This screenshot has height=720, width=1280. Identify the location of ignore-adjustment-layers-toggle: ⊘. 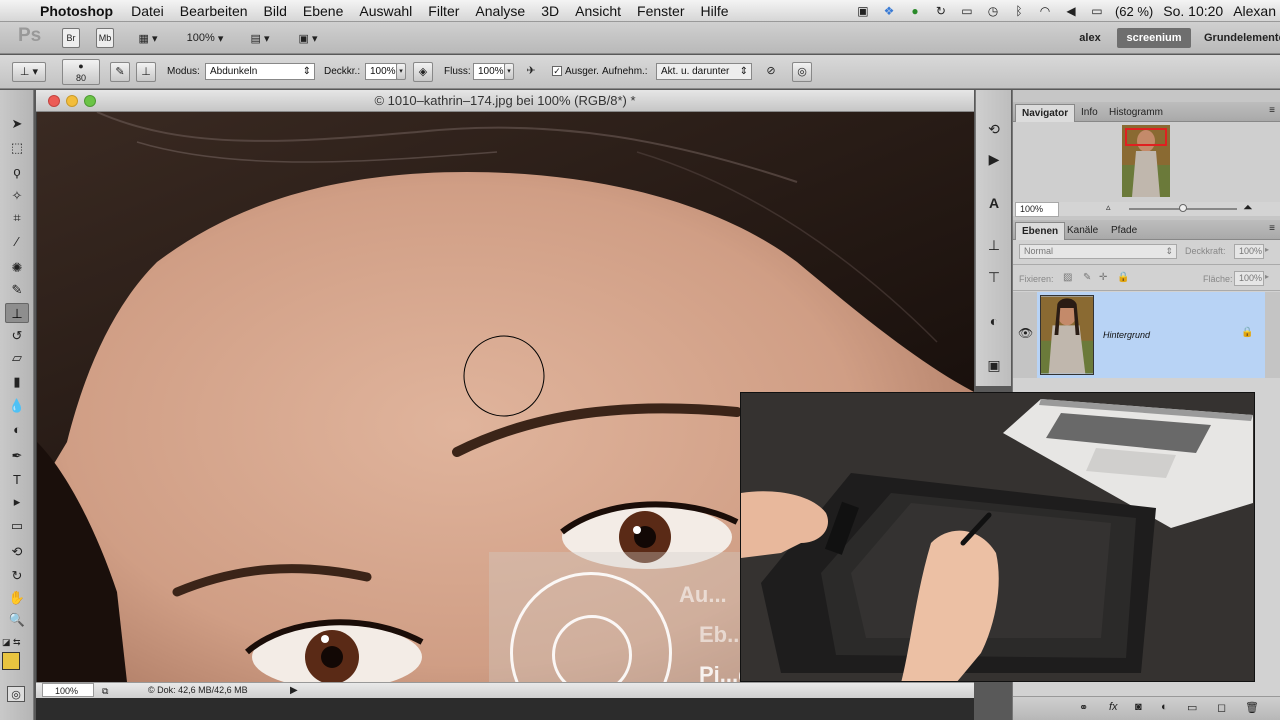
(771, 72).